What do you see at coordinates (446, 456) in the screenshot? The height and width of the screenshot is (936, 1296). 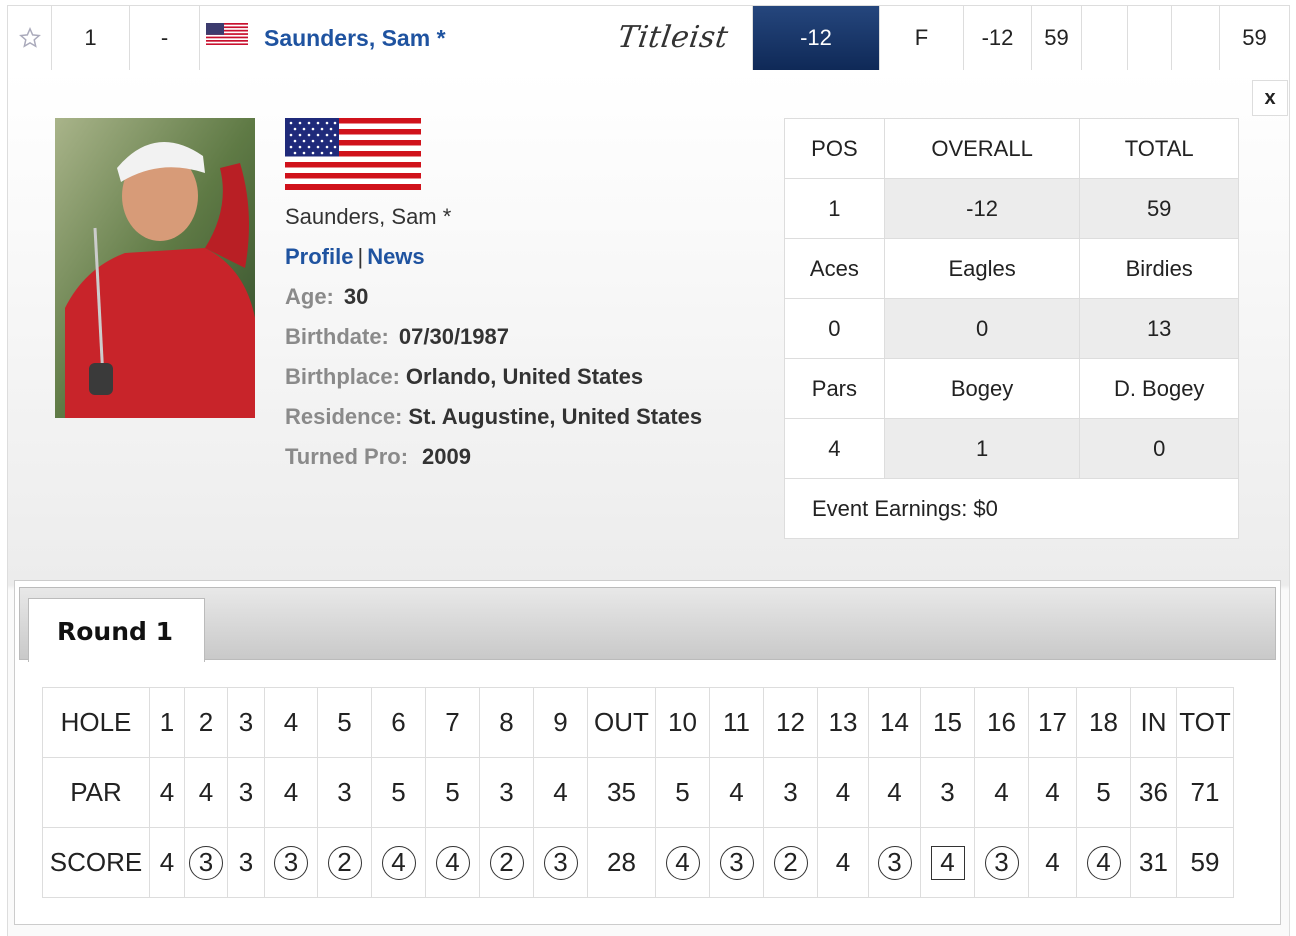 I see `bio-value: 2009` at bounding box center [446, 456].